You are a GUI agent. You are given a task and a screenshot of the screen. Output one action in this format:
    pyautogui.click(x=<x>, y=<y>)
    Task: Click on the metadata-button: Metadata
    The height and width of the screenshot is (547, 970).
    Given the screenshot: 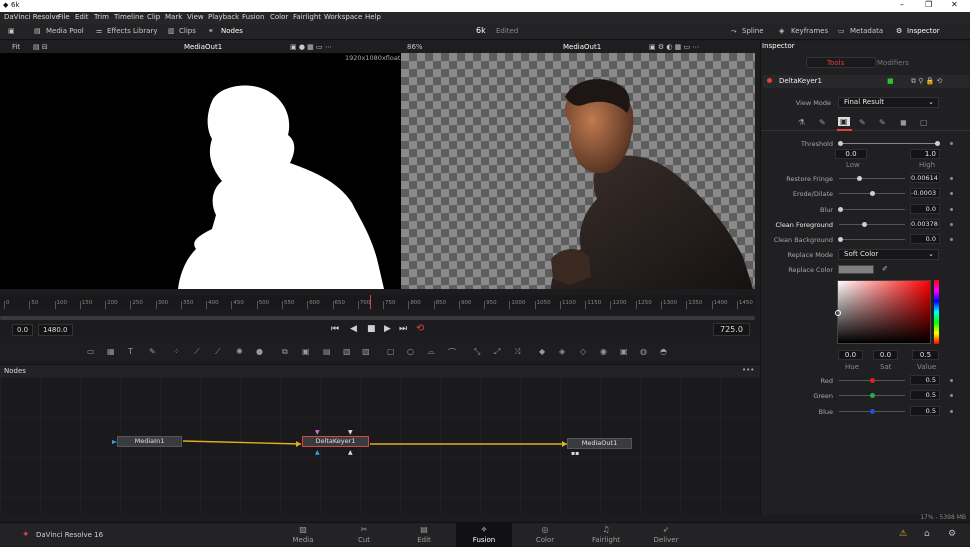 What is the action you would take?
    pyautogui.click(x=866, y=31)
    